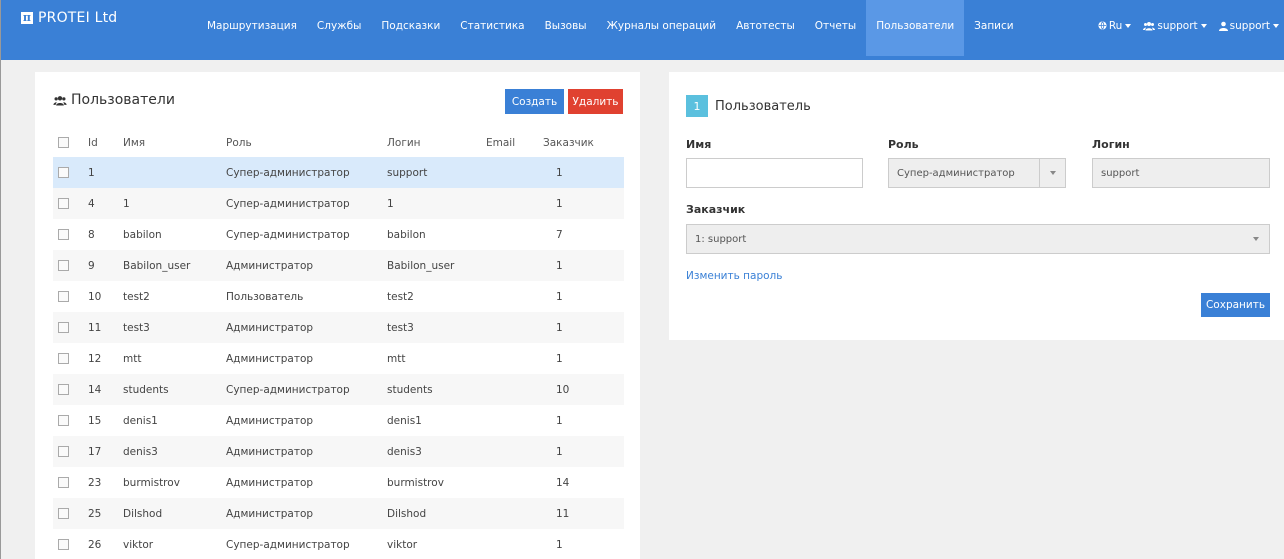 The width and height of the screenshot is (1284, 559). What do you see at coordinates (697, 106) in the screenshot?
I see `user-id-badge: 1` at bounding box center [697, 106].